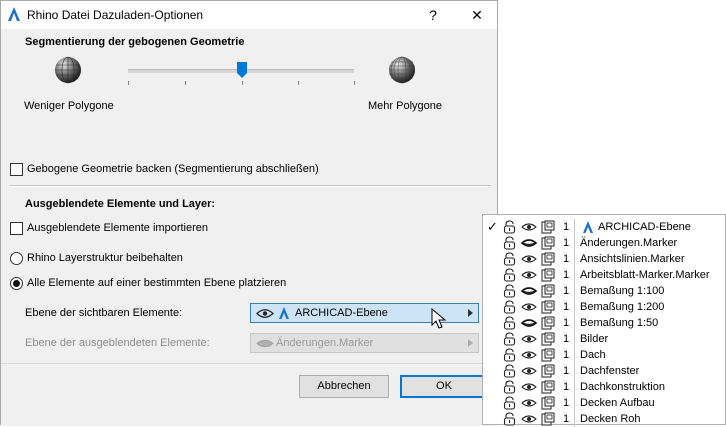  I want to click on visible-layer-label: Ebene der sichtbaren Elemente:, so click(104, 313).